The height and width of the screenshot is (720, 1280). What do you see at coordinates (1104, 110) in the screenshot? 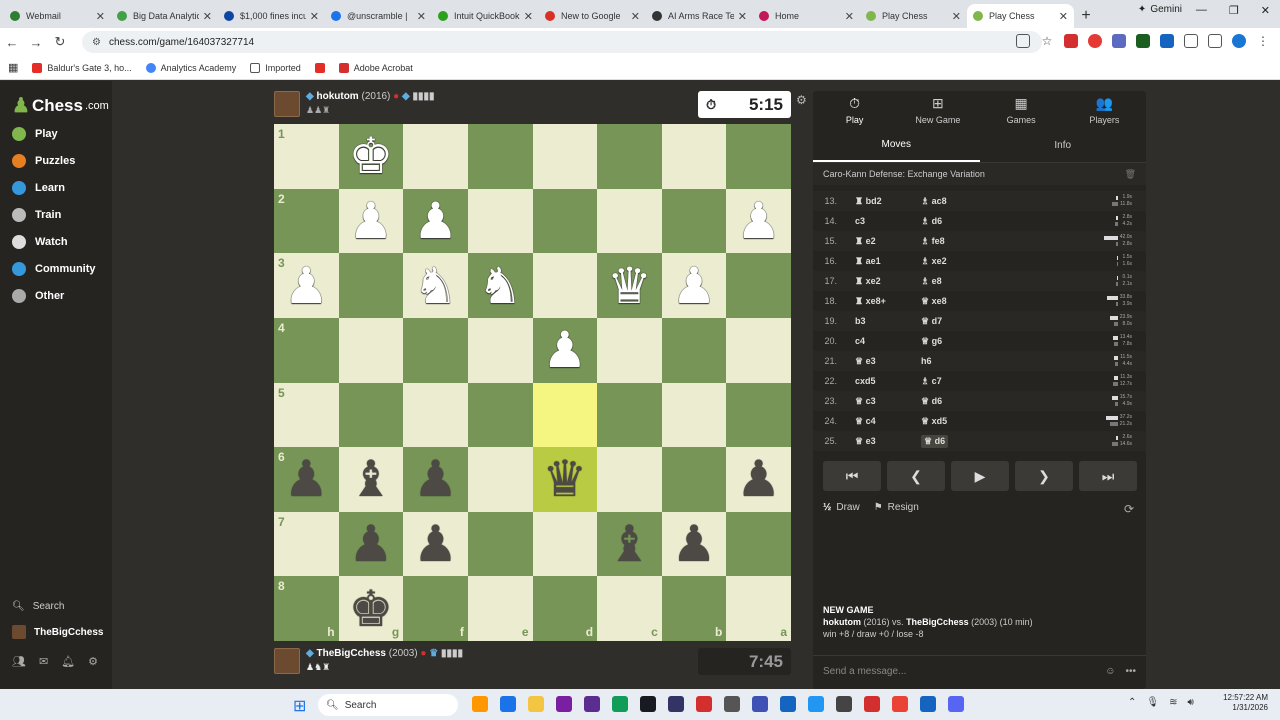
I see `tab-players: 👥 Players` at bounding box center [1104, 110].